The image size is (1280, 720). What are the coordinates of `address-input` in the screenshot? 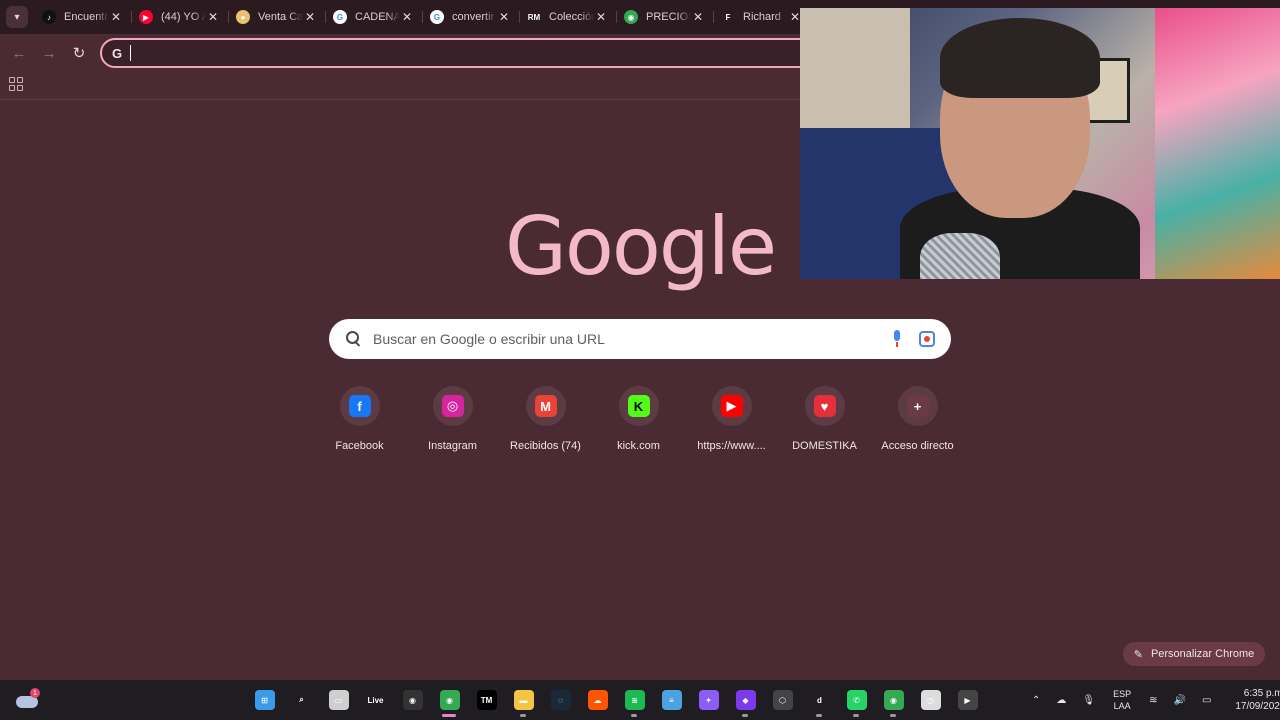 It's located at (474, 53).